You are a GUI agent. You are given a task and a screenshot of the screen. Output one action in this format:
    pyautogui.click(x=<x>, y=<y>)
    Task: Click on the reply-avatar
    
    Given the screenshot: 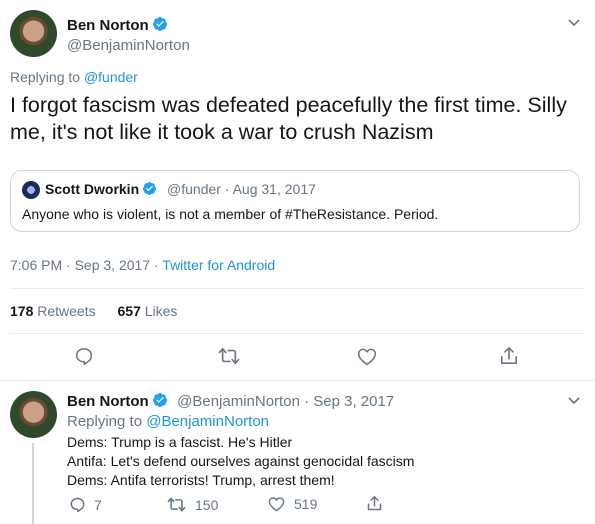 What is the action you would take?
    pyautogui.click(x=33, y=414)
    